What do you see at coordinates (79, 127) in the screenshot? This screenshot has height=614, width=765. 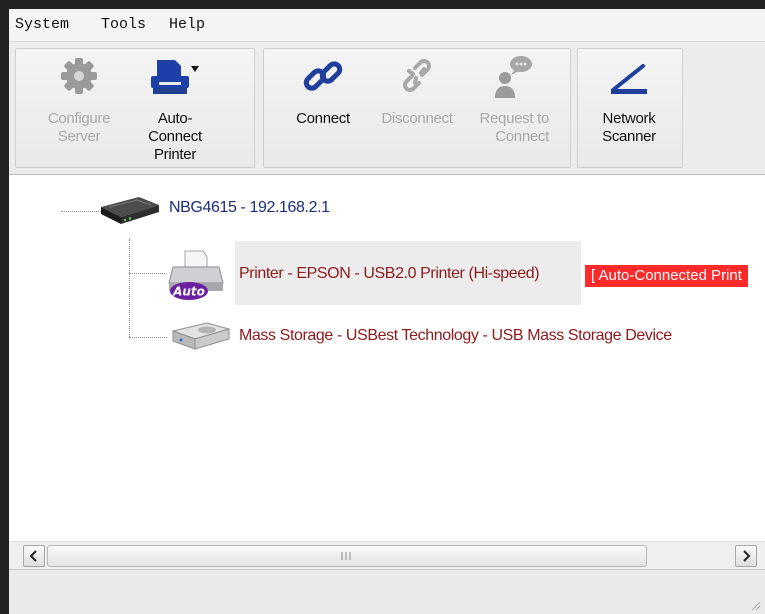 I see `configure-server-label: Configure Server` at bounding box center [79, 127].